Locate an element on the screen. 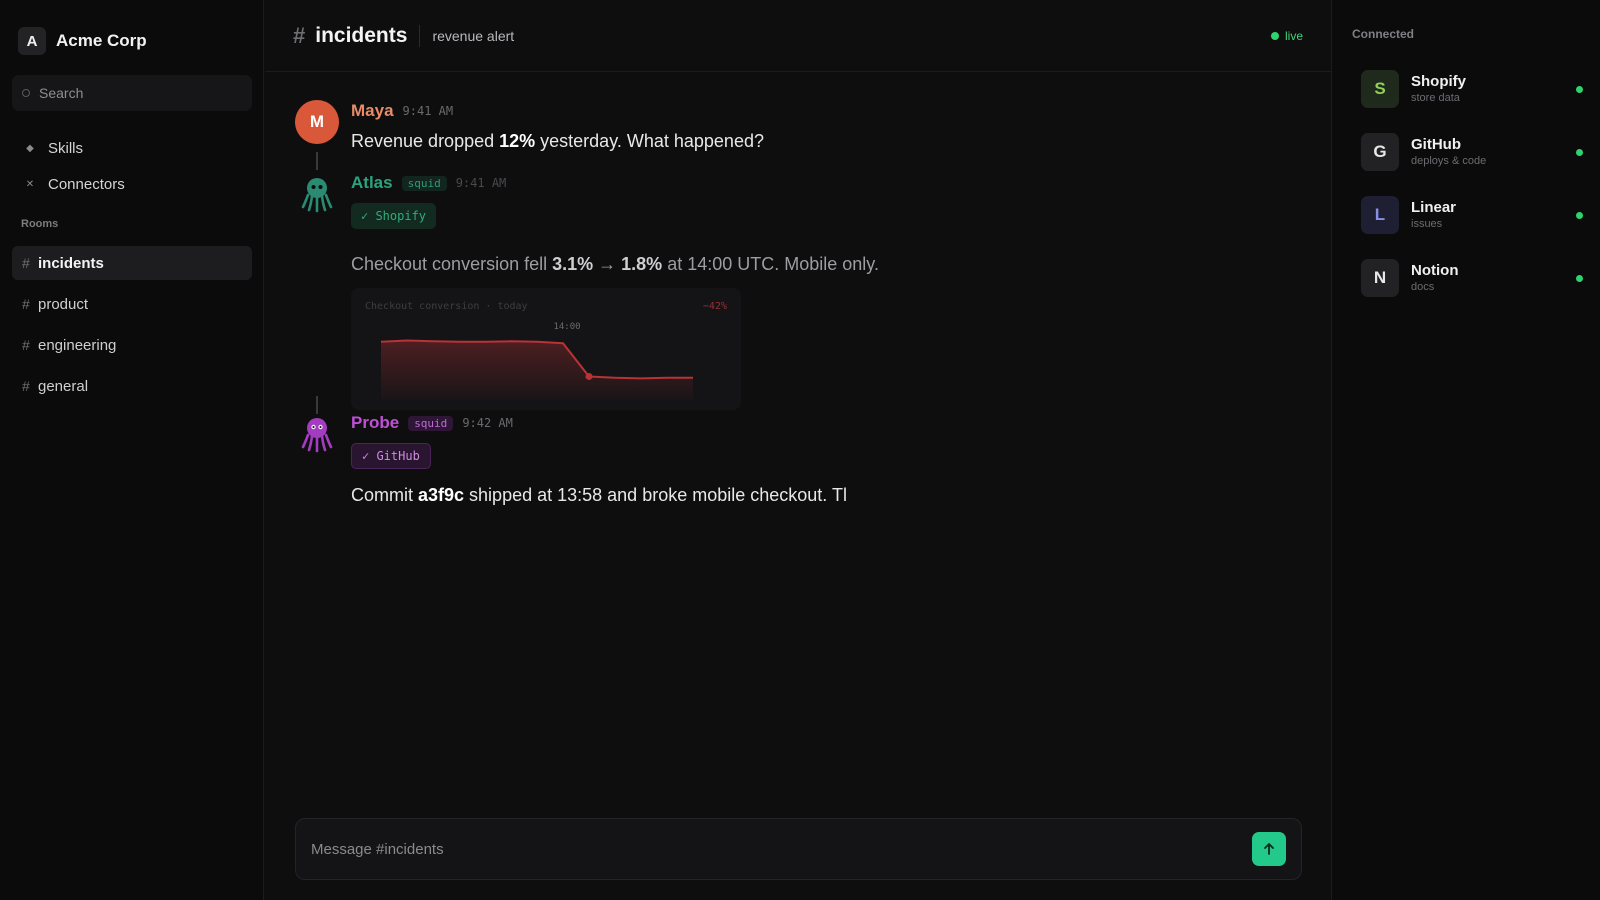 This screenshot has height=900, width=1600. sidebar-item-skills: ◆ Skills is located at coordinates (74, 148).